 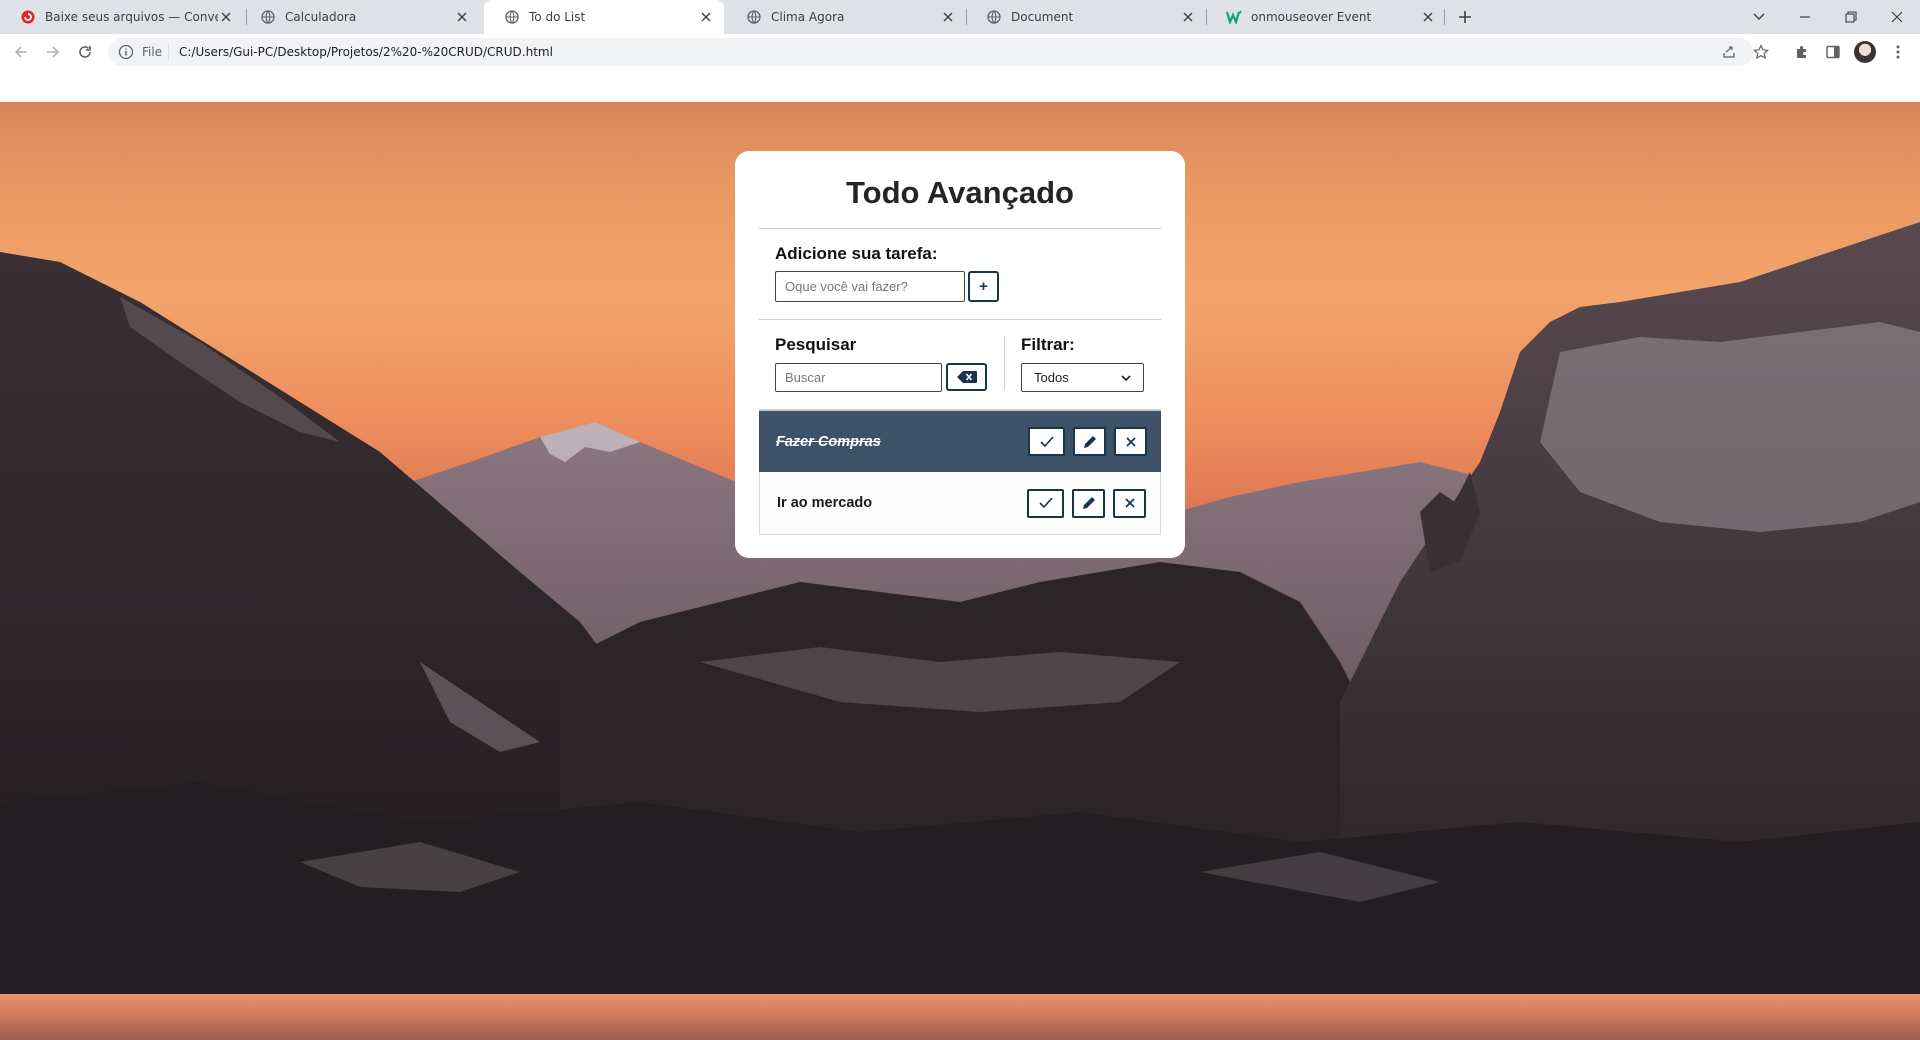 I want to click on arrow-left-icon, so click(x=20, y=52).